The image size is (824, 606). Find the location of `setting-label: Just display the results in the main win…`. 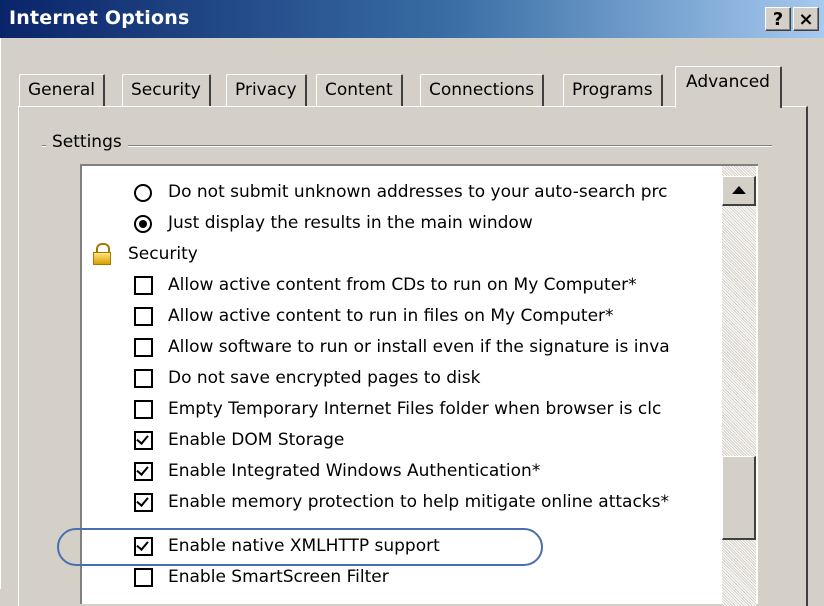

setting-label: Just display the results in the main win… is located at coordinates (350, 223).